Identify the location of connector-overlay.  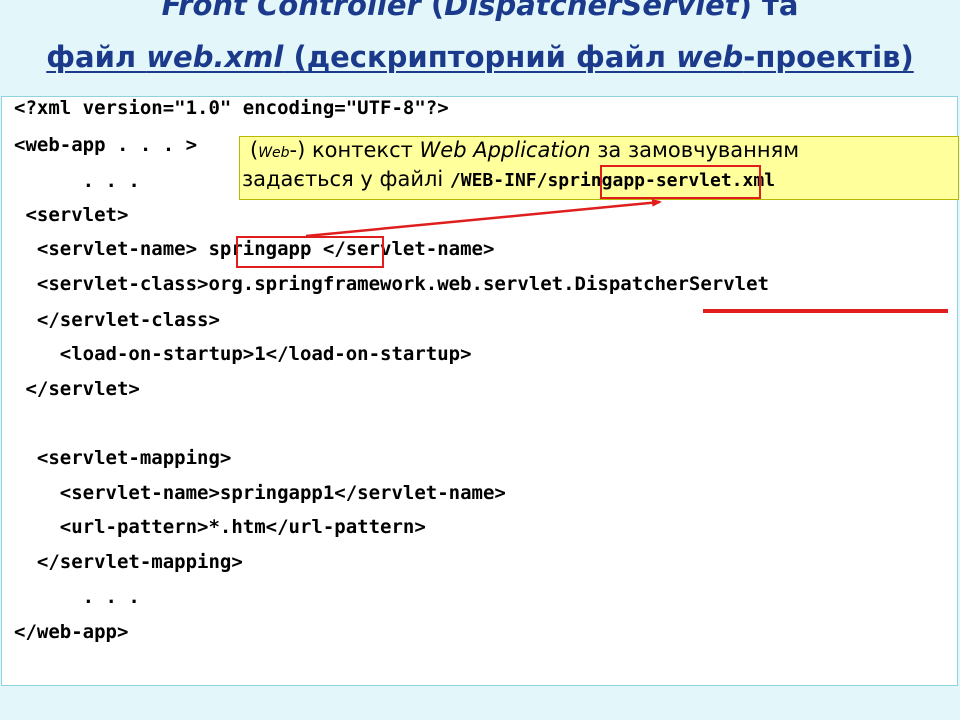
(483, 218).